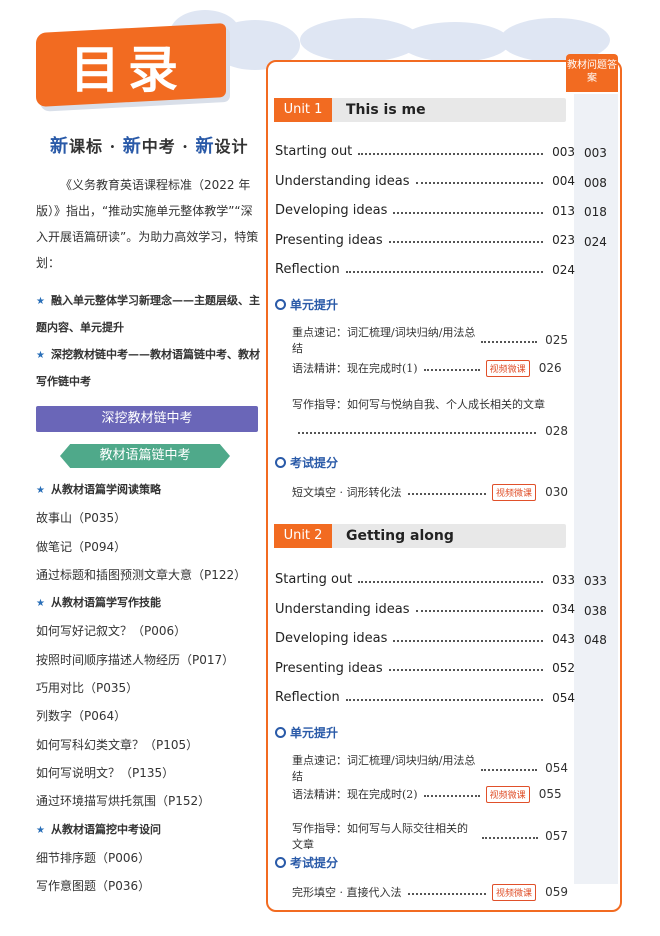 Image resolution: width=660 pixels, height=936 pixels. I want to click on sub-entry: 重点速记：词汇梳理/词块归纳/用法总结 025, so click(430, 340).